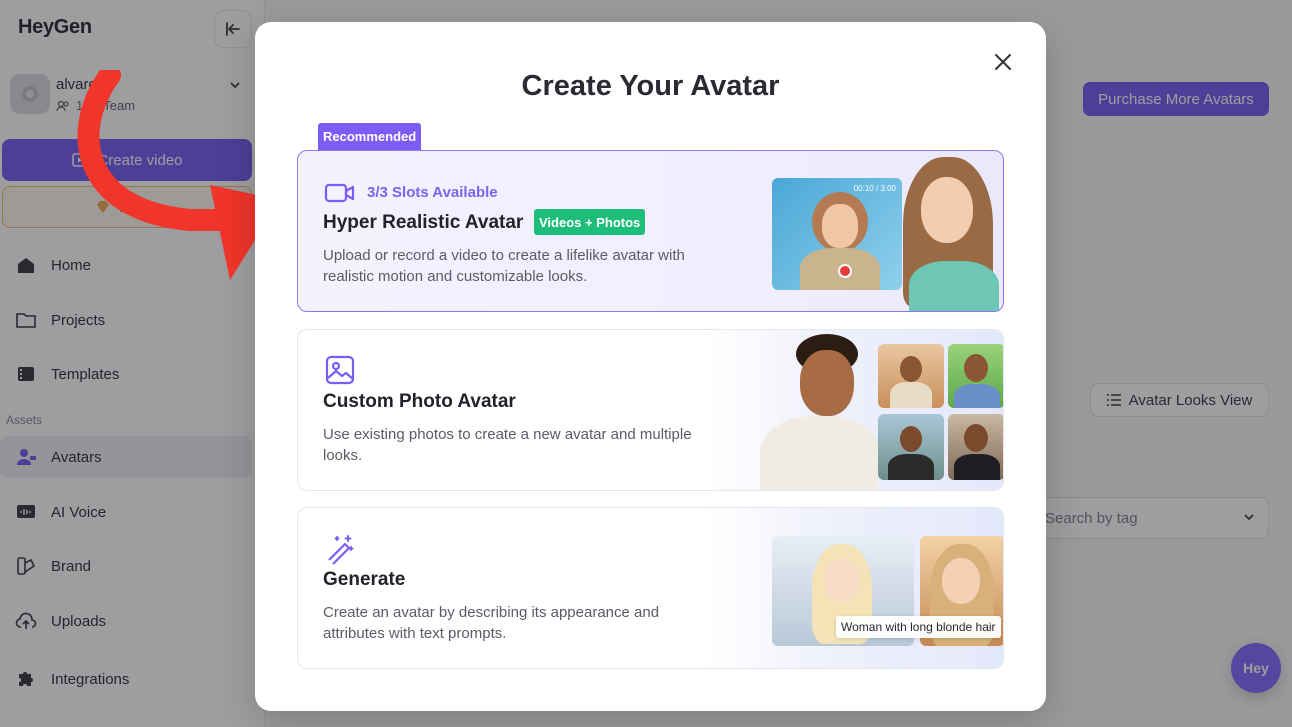  I want to click on card-title: Generate, so click(364, 579).